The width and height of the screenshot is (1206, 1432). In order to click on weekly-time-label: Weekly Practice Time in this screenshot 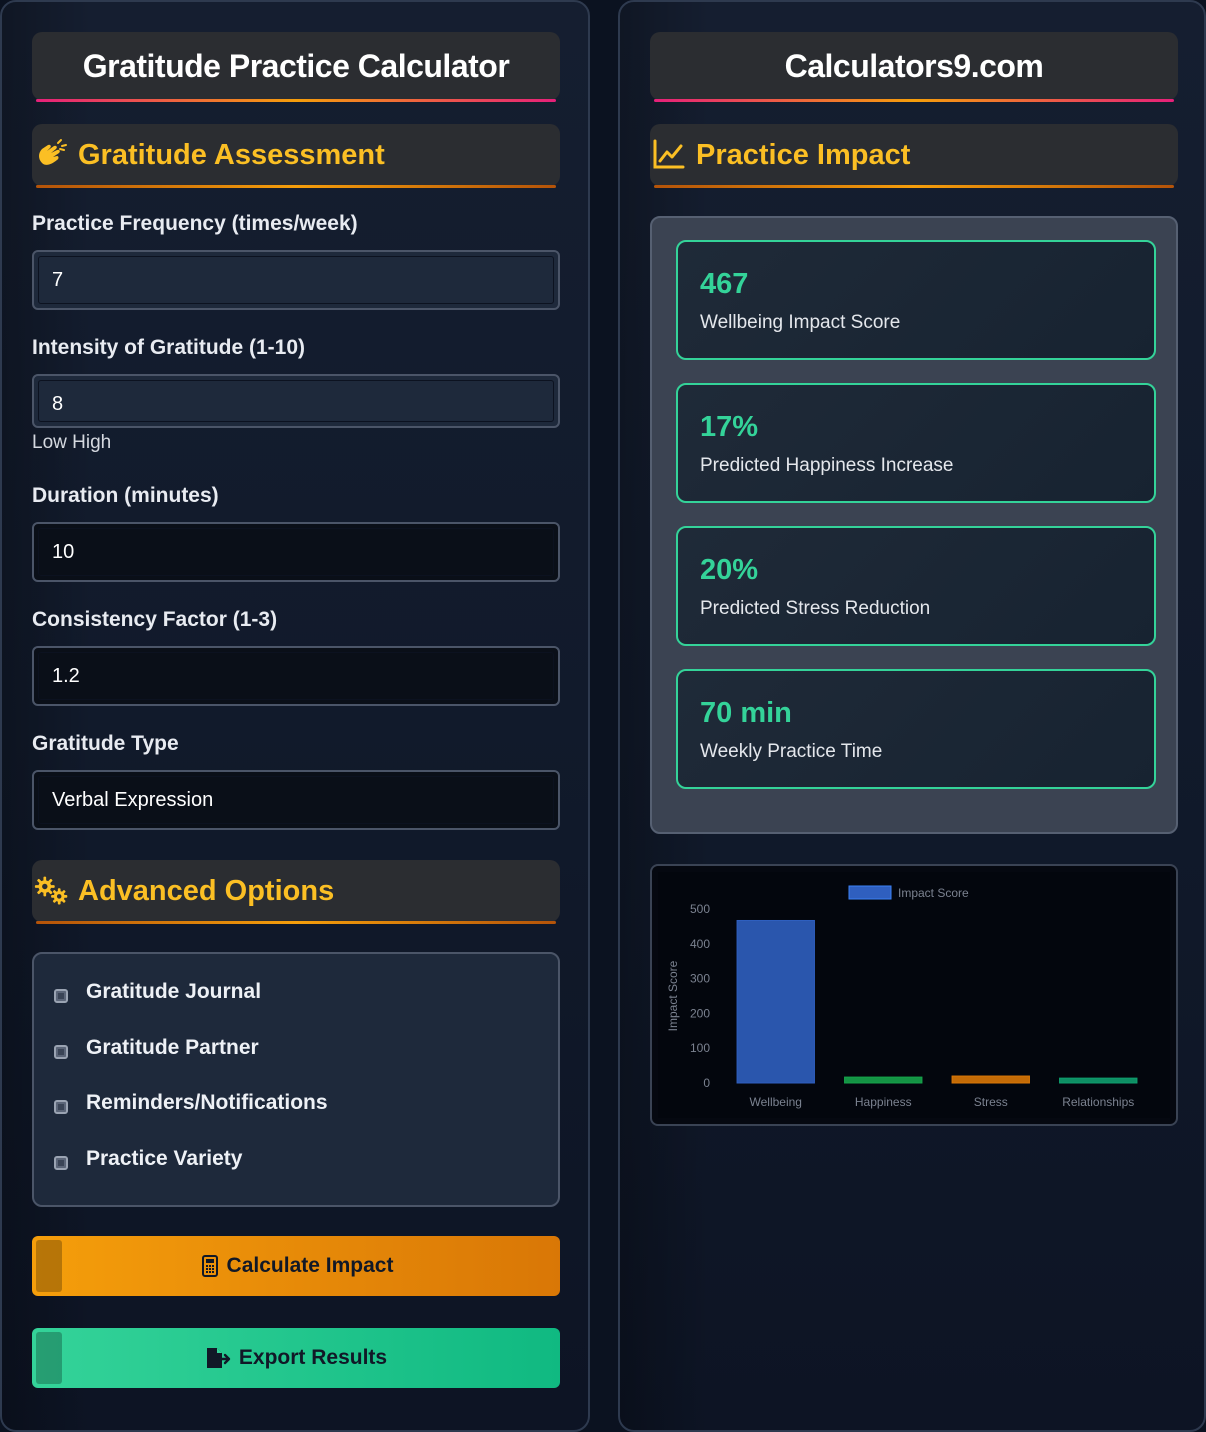, I will do `click(791, 751)`.